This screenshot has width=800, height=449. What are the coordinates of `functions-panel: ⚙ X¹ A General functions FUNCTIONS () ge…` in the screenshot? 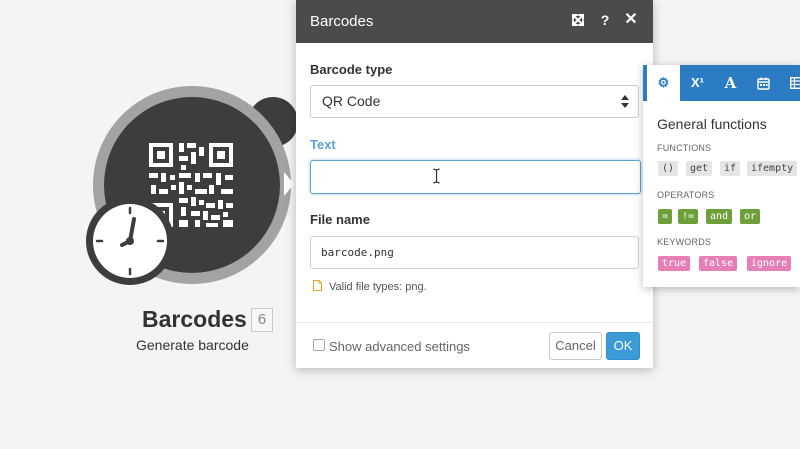 It's located at (721, 176).